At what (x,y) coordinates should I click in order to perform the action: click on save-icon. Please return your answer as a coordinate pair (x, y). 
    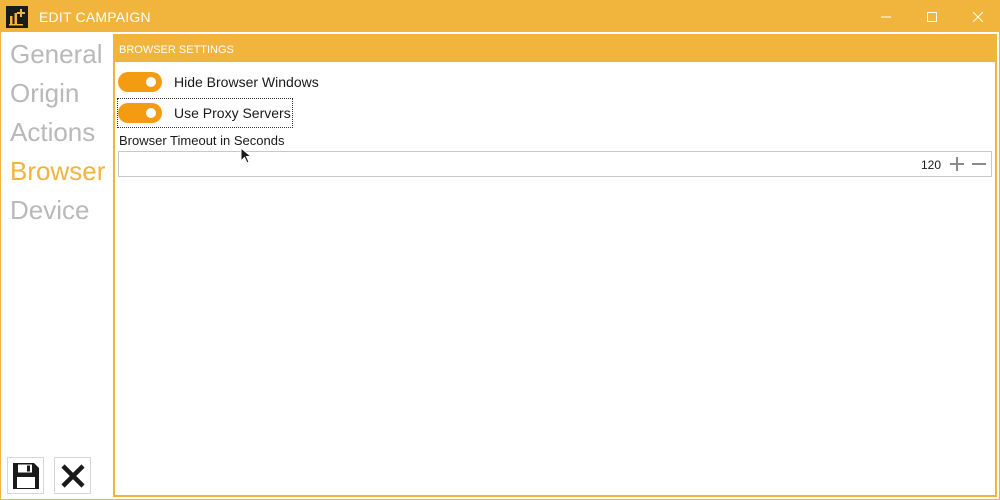
    Looking at the image, I should click on (25, 475).